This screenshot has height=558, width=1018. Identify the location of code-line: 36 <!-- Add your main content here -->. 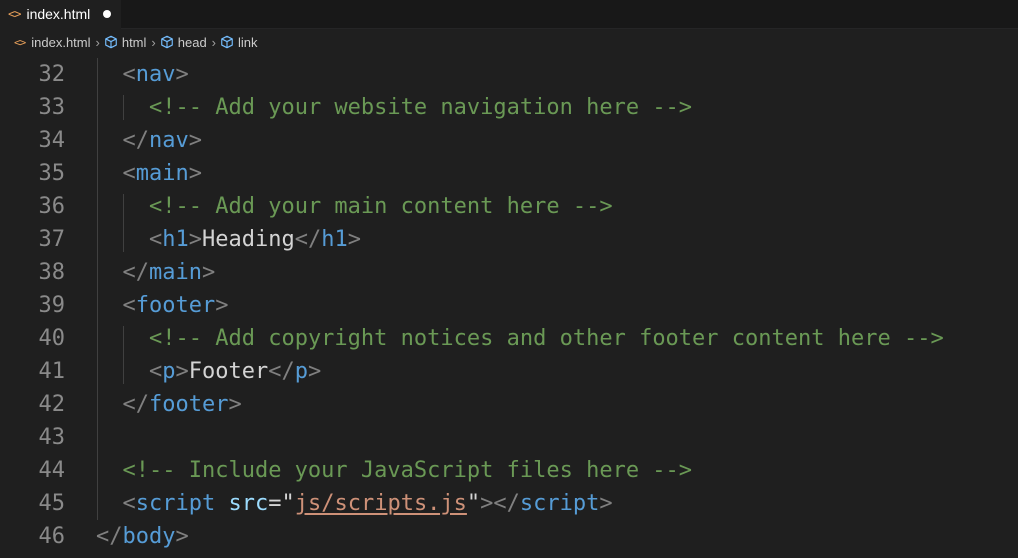
(509, 206).